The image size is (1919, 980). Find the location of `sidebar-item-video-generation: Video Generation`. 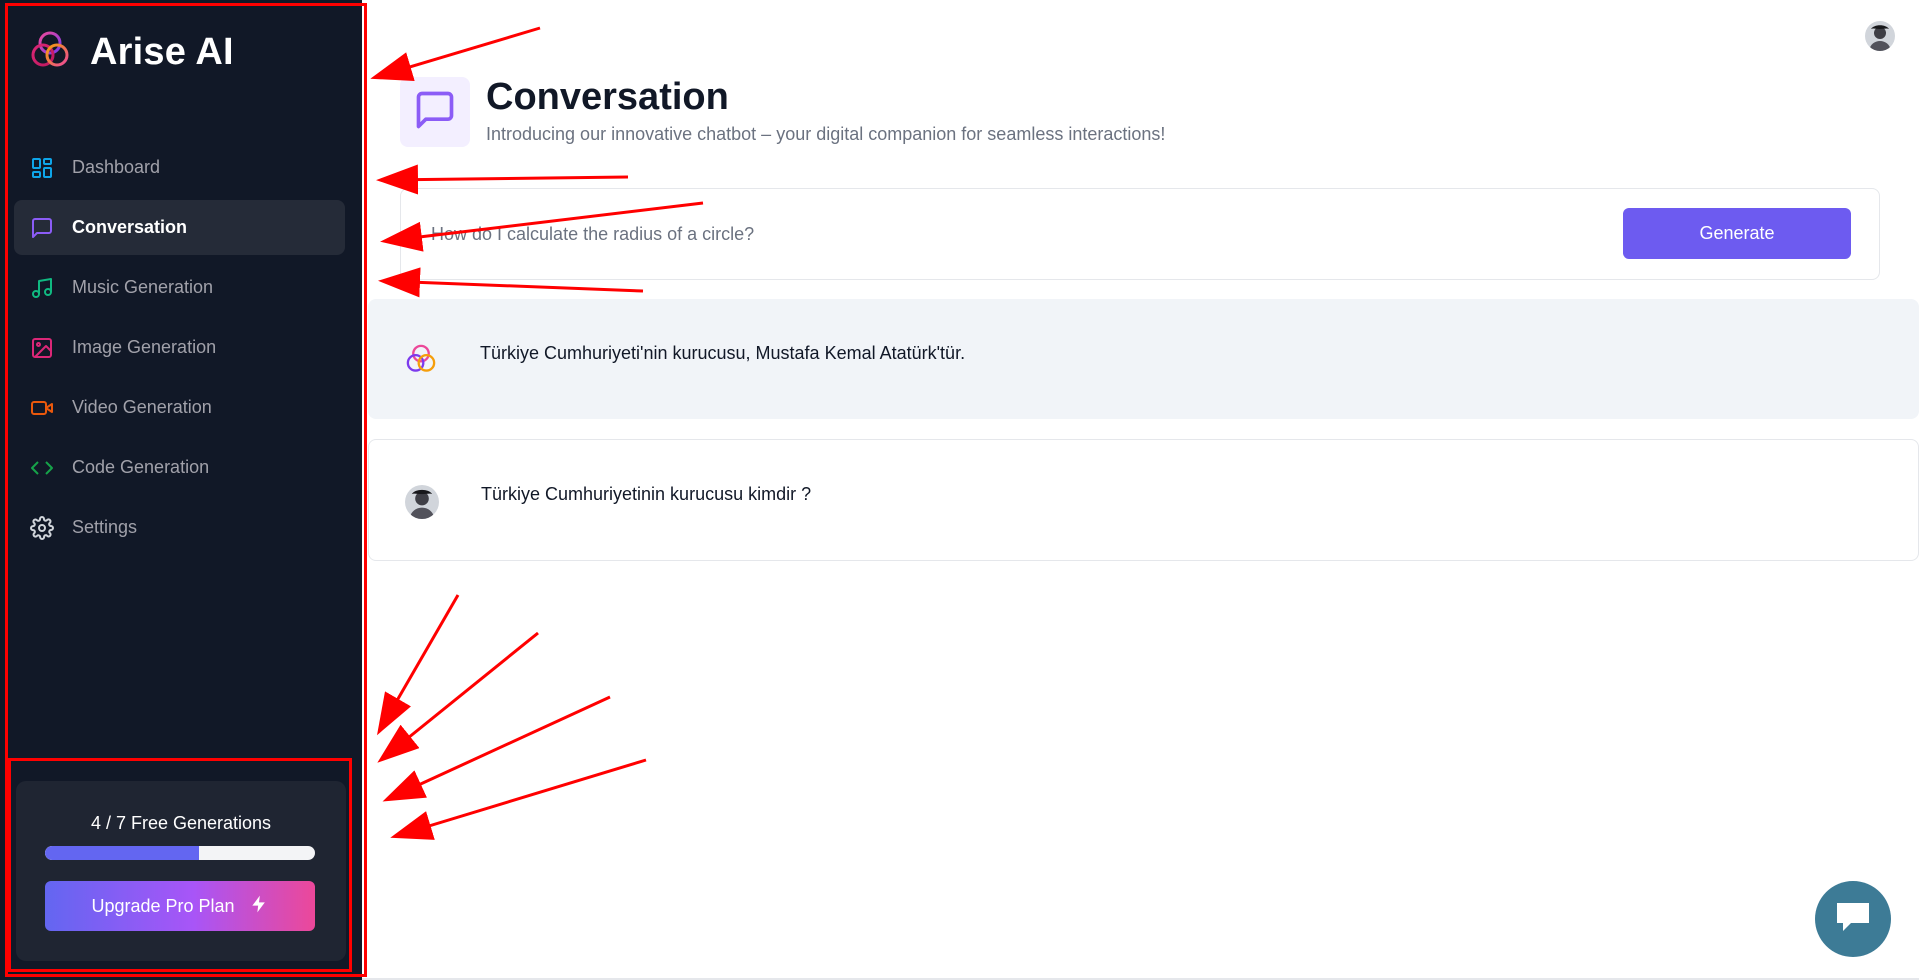

sidebar-item-video-generation: Video Generation is located at coordinates (179, 407).